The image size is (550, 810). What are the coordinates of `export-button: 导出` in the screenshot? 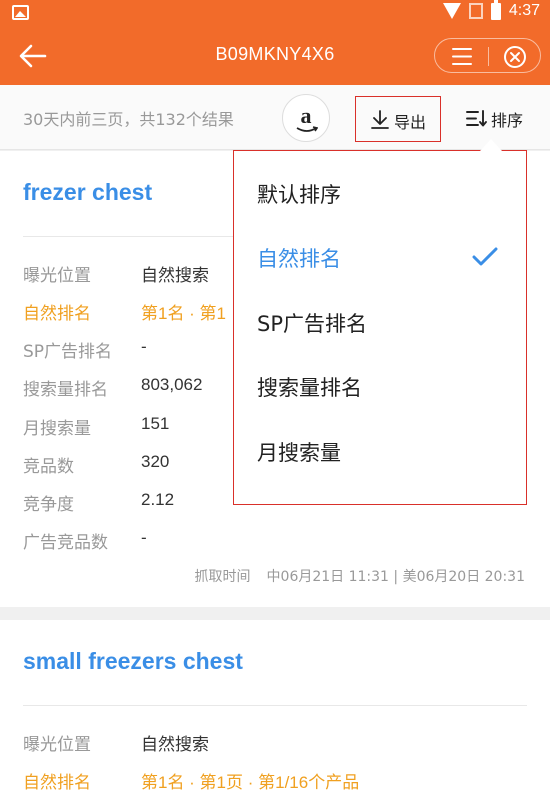 It's located at (398, 119).